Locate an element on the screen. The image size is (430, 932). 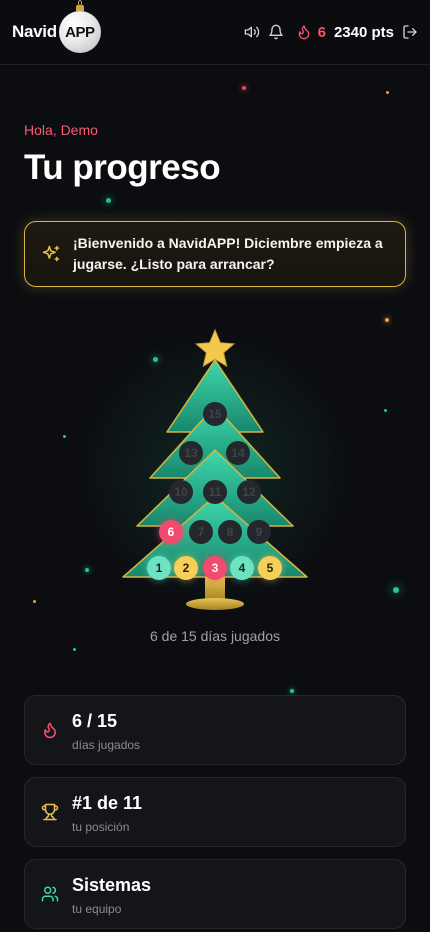
stat-card-days: 6 / 15 días jugados is located at coordinates (215, 730).